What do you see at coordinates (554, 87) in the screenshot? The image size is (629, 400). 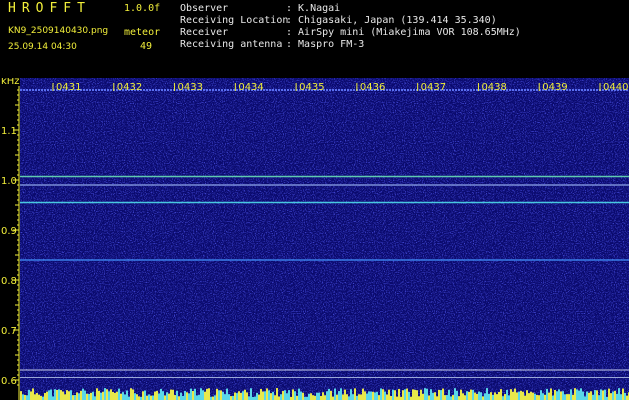 I see `time-label: 0439` at bounding box center [554, 87].